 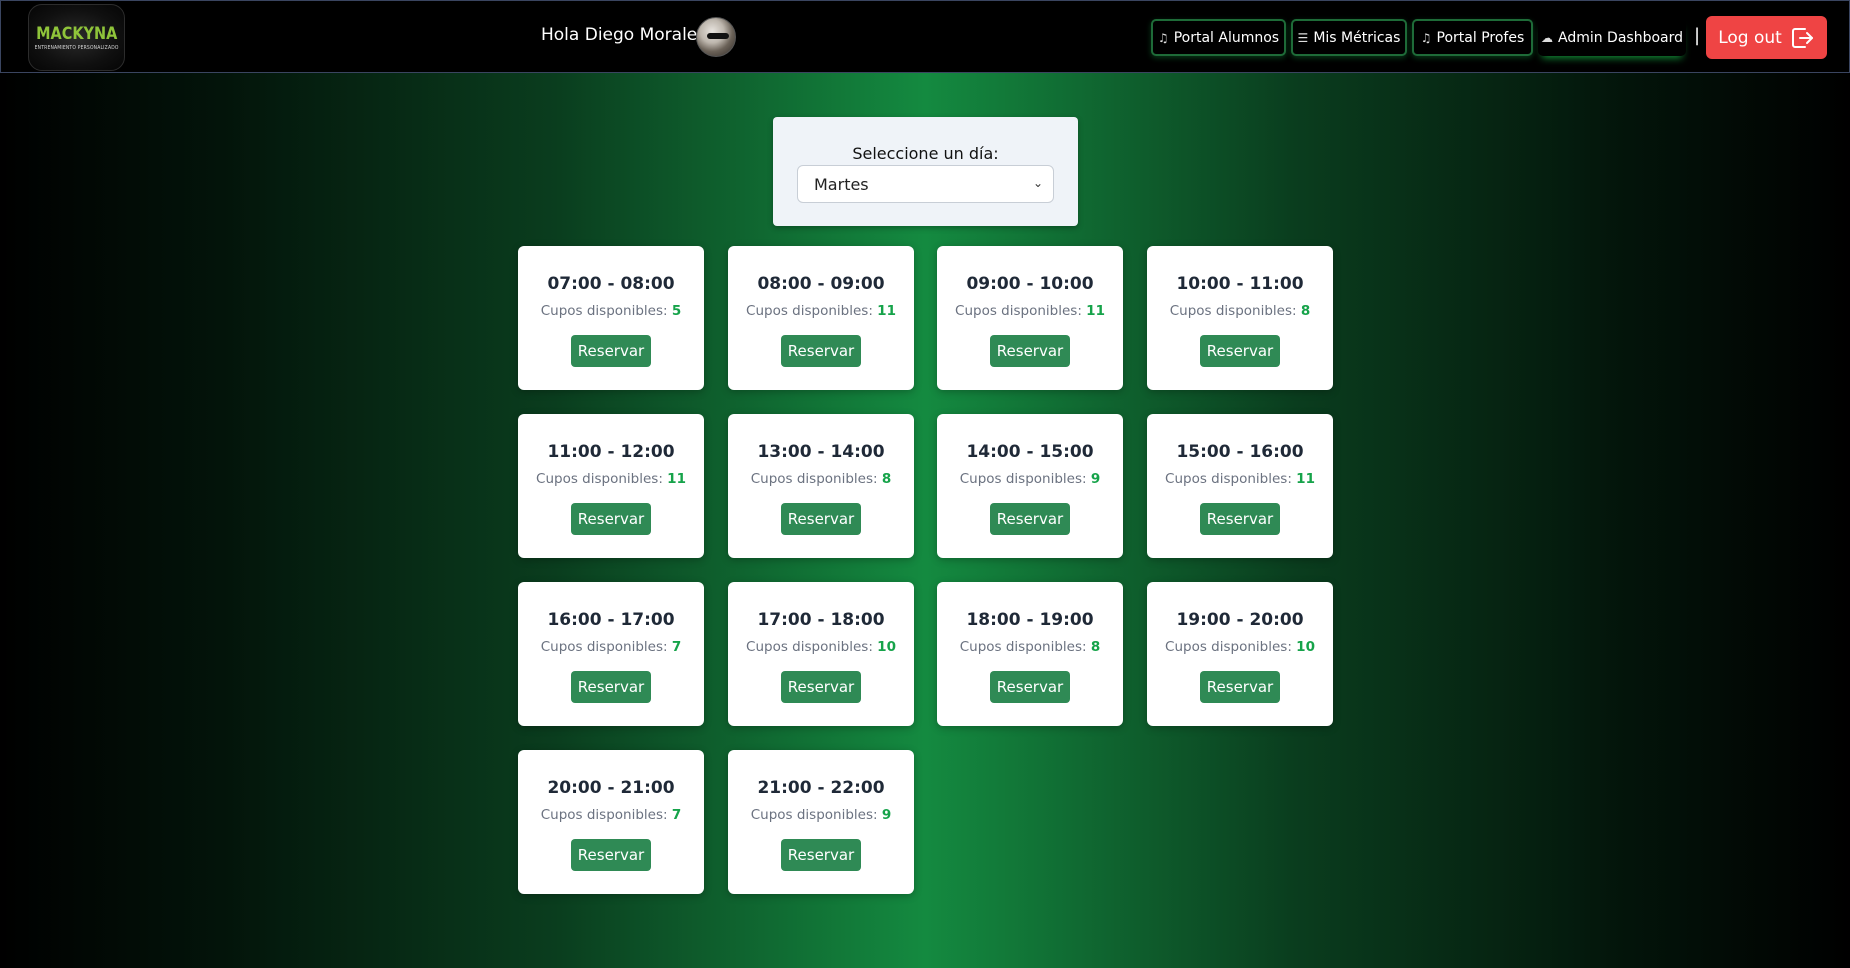 What do you see at coordinates (1620, 37) in the screenshot?
I see `admin-dashboard-label: Admin Dashboard` at bounding box center [1620, 37].